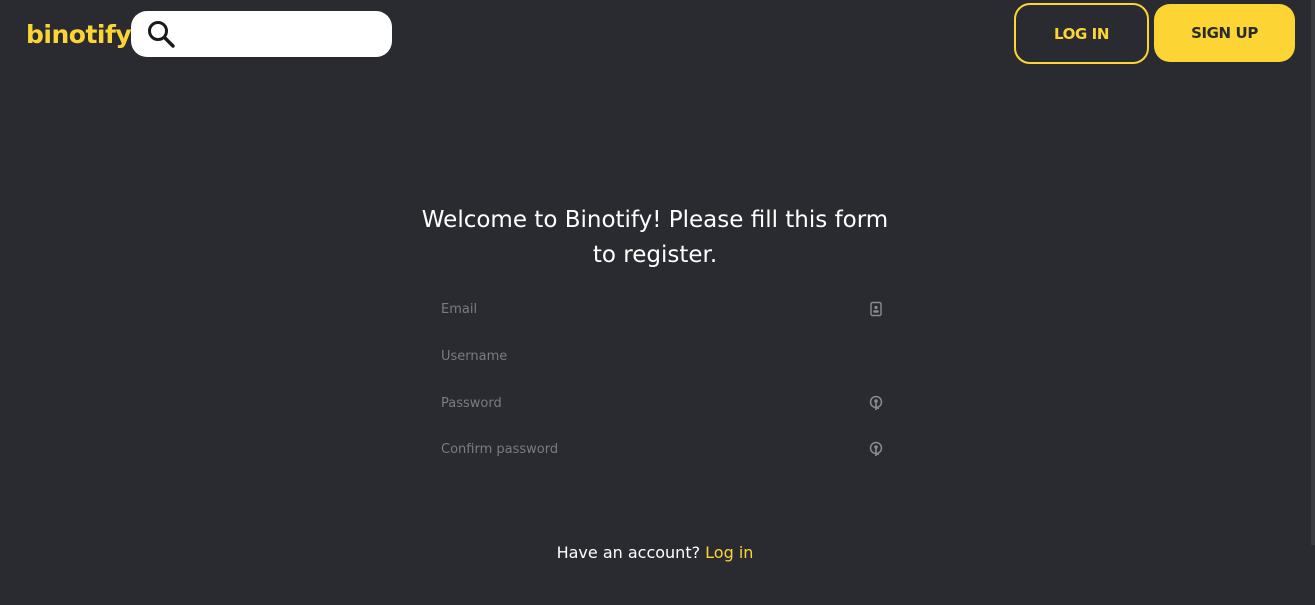 The image size is (1315, 605). Describe the element at coordinates (1224, 33) in the screenshot. I see `signup-button: SIGN UP` at that location.